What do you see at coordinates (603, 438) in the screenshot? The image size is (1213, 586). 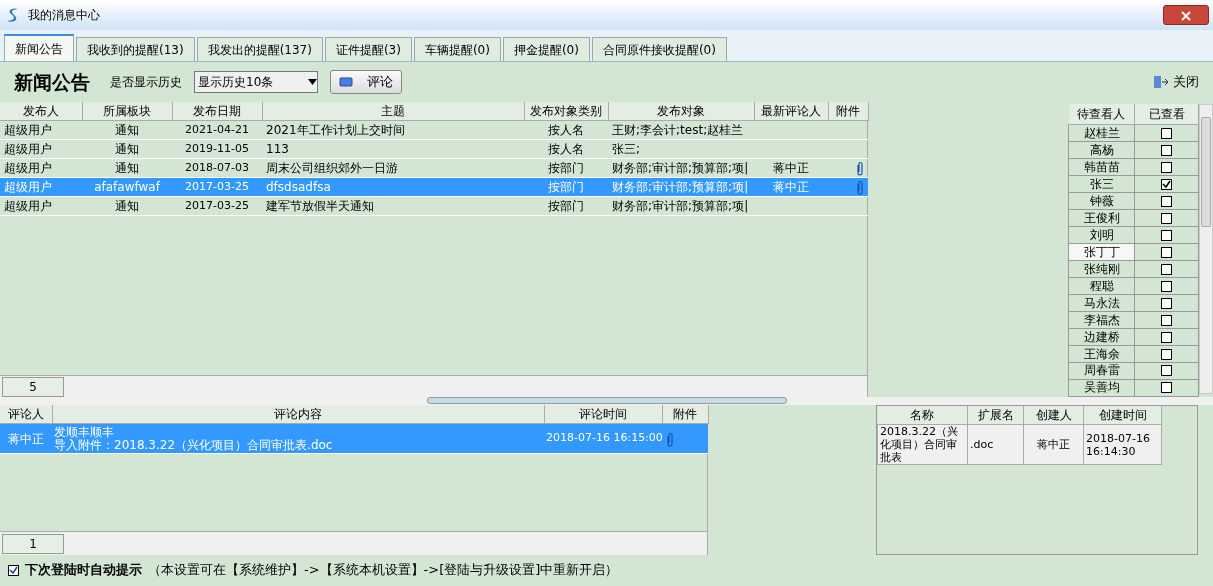 I see `table-cell: 2018-07-16 16:15:00` at bounding box center [603, 438].